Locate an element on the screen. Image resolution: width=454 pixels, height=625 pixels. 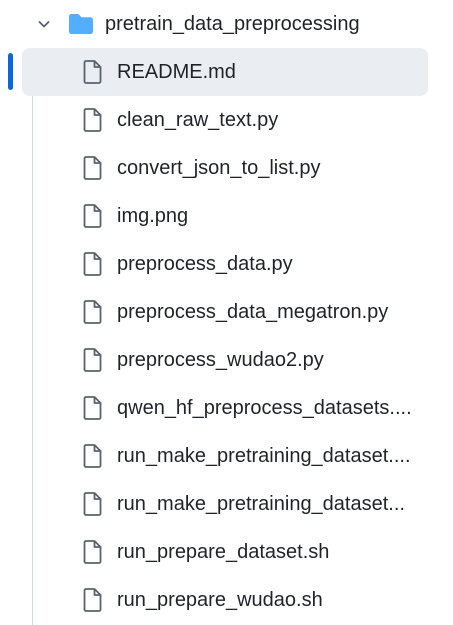
file-row: img.png is located at coordinates (225, 216).